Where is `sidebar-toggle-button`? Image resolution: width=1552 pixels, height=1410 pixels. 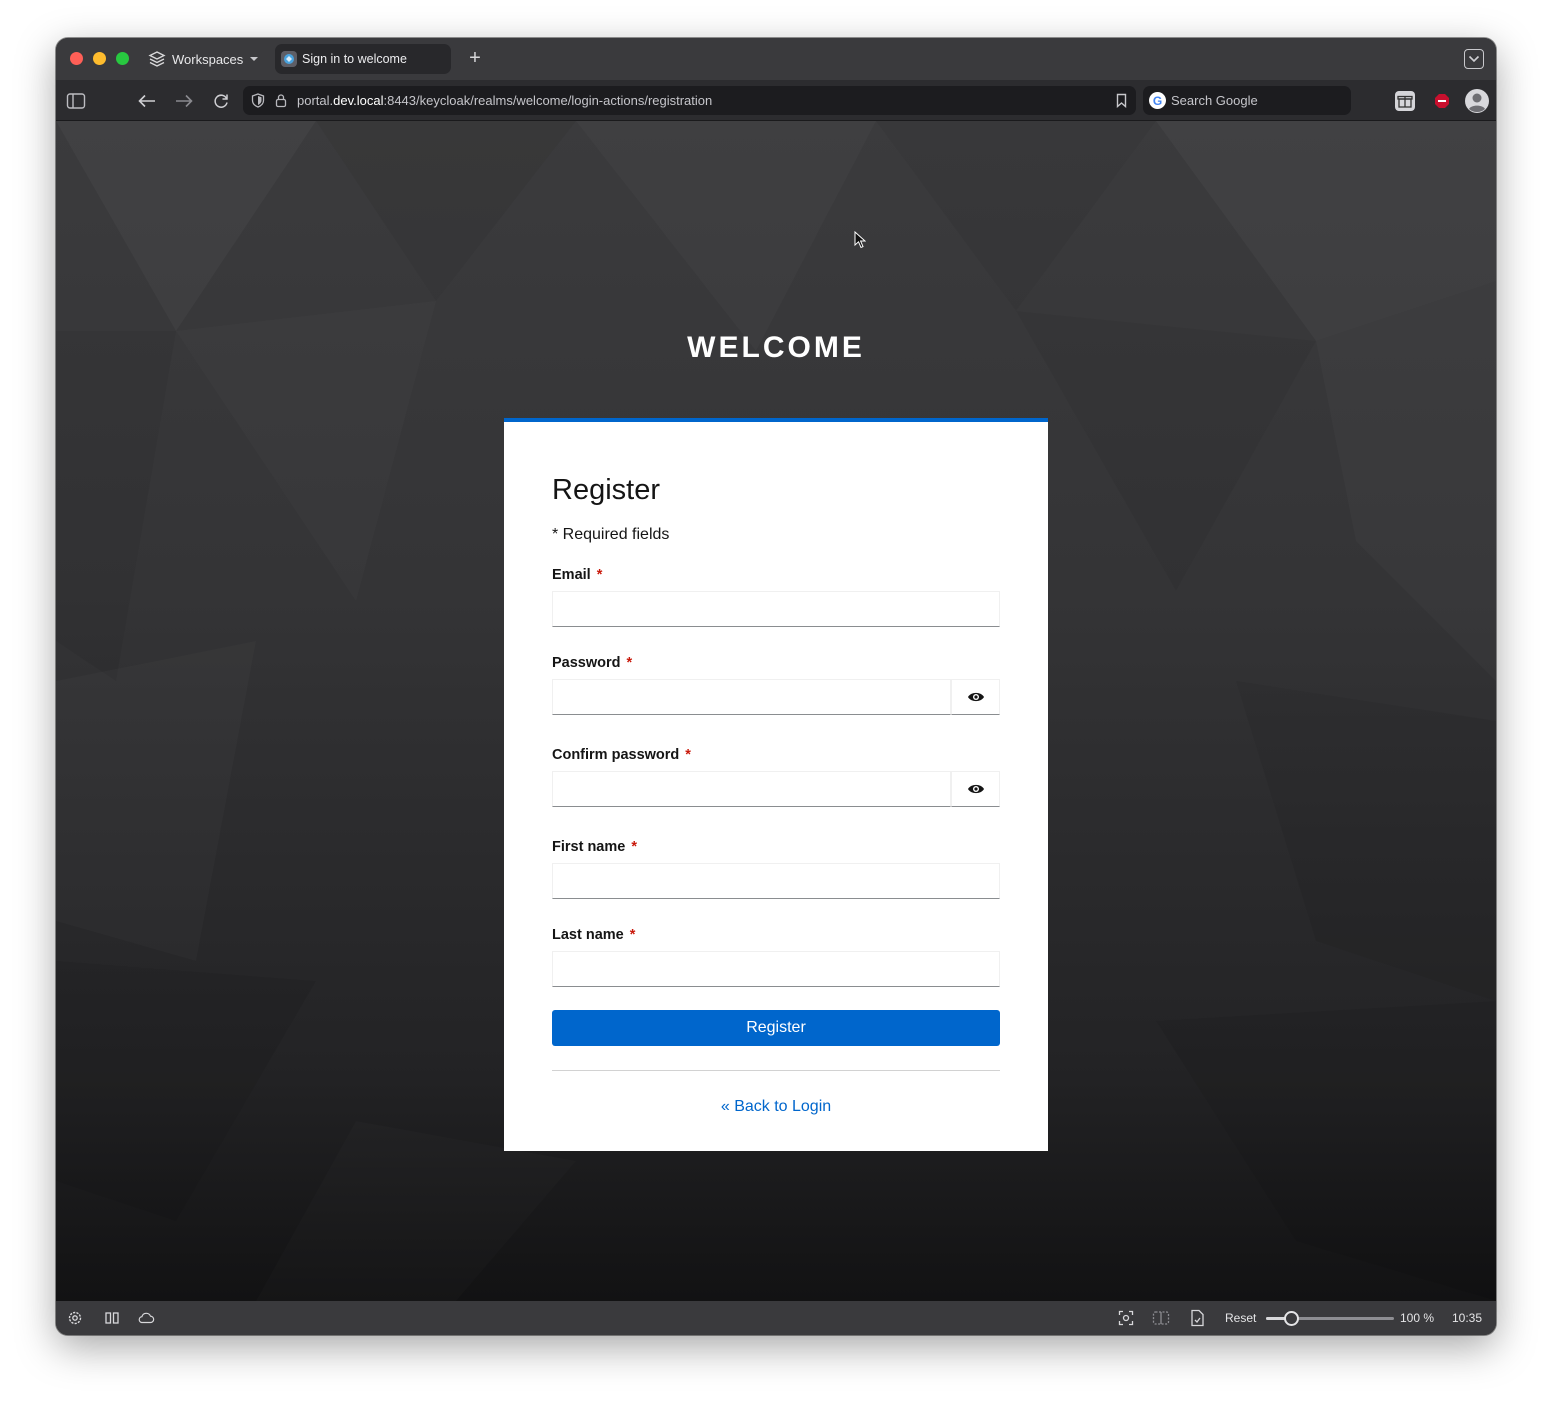 sidebar-toggle-button is located at coordinates (76, 101).